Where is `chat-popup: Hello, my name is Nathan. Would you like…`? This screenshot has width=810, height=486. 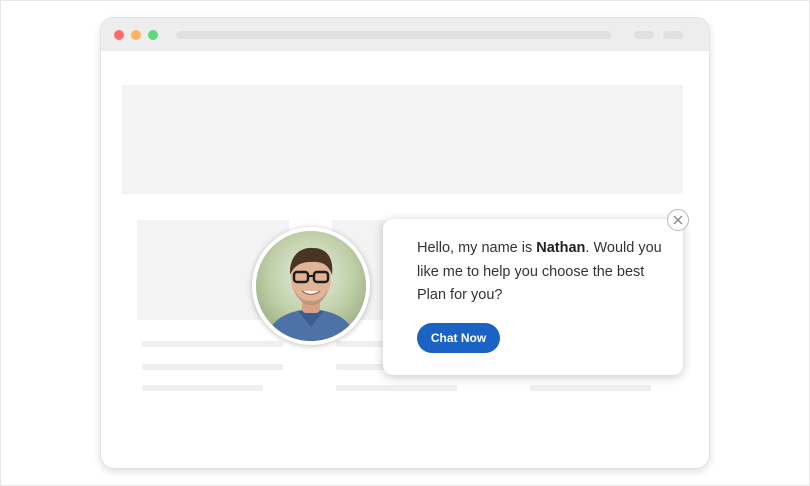
chat-popup: Hello, my name is Nathan. Would you like… is located at coordinates (533, 297).